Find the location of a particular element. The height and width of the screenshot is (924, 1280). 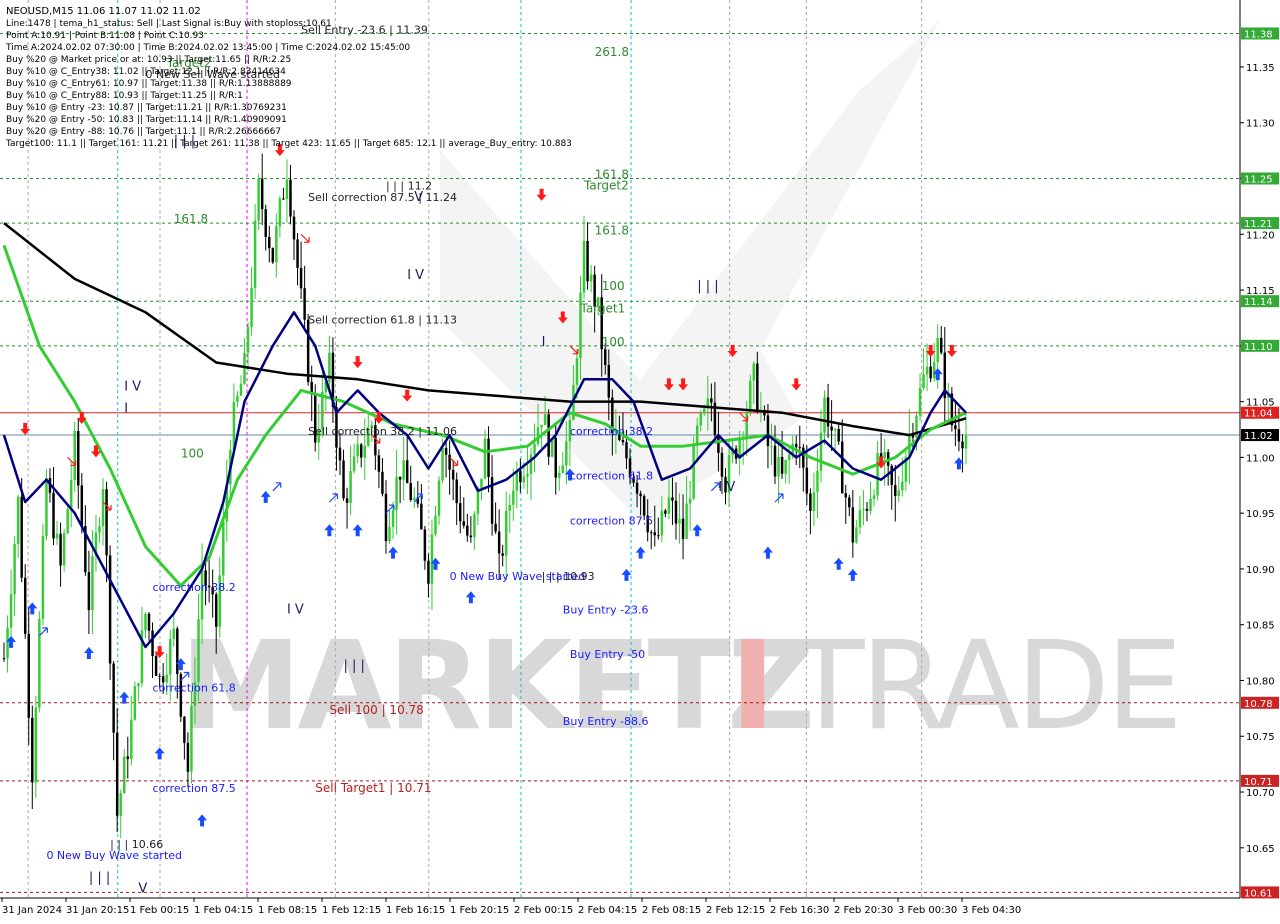

annotation-red: Sell Target1 | 10.71 is located at coordinates (373, 788).